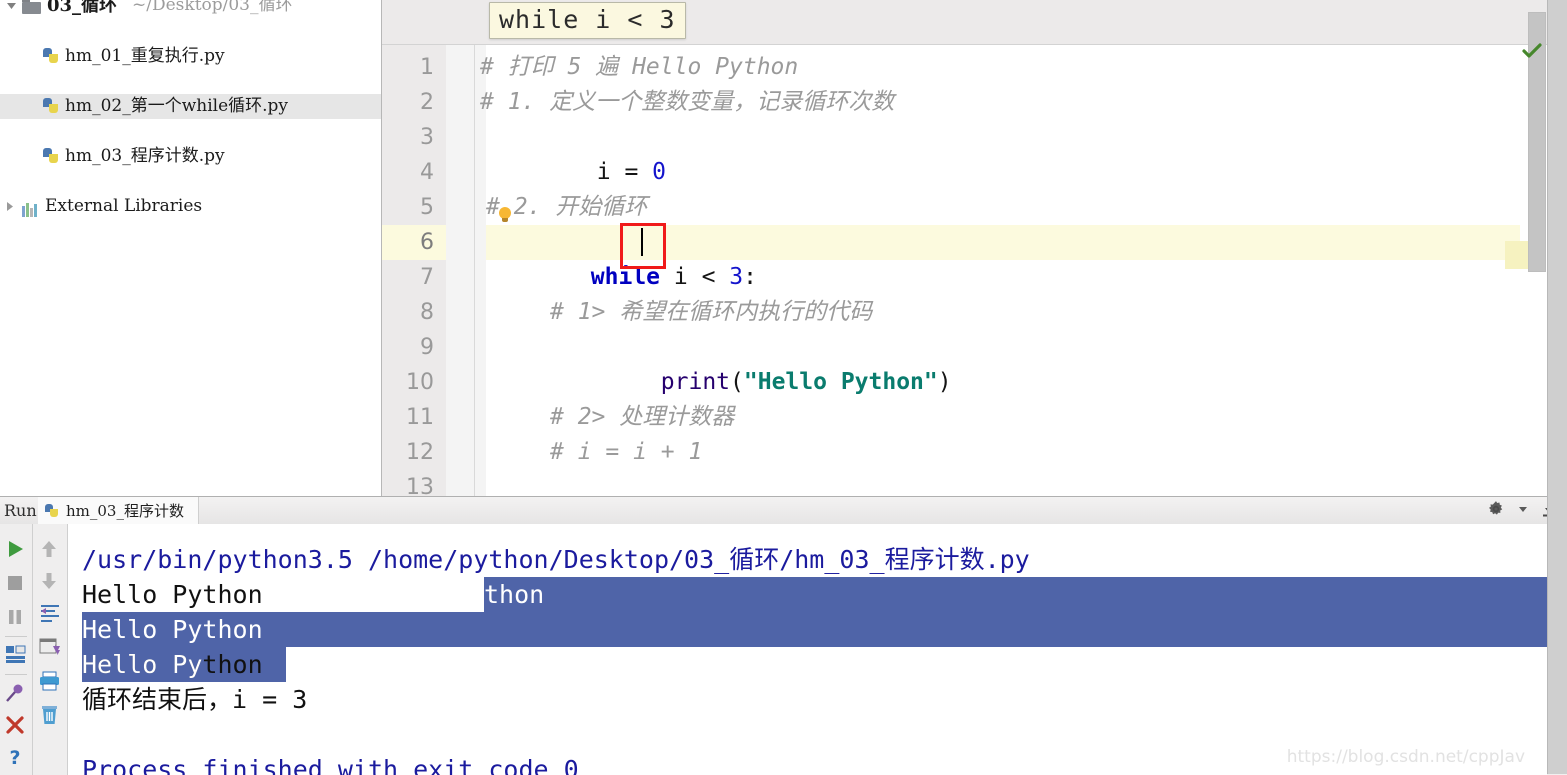  What do you see at coordinates (427, 102) in the screenshot?
I see `line-number: 2` at bounding box center [427, 102].